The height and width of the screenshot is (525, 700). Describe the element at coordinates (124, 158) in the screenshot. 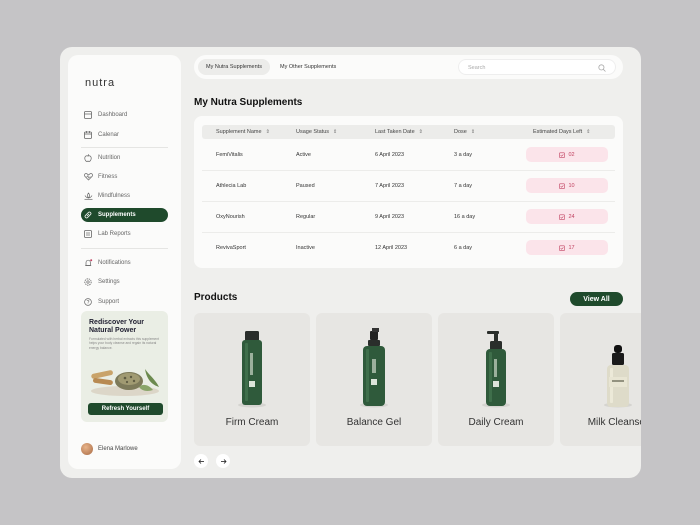

I see `sidebar-item-nutrition: Nutrition` at that location.